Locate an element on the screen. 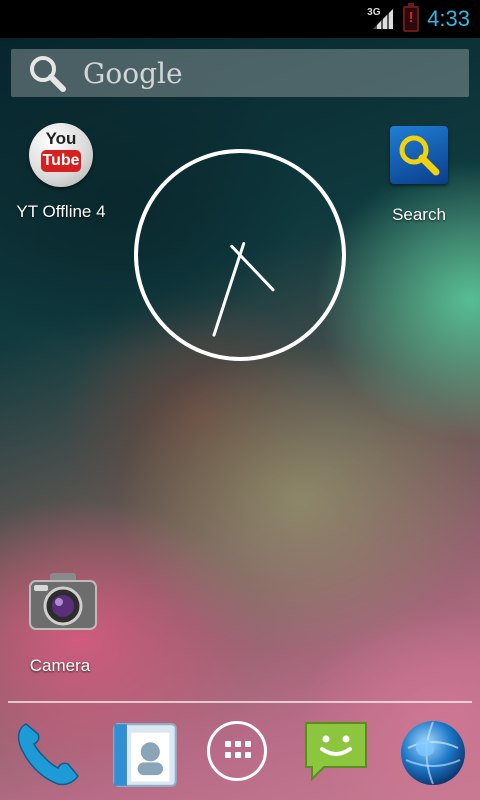 The image size is (480, 800). status-time: 4:33 is located at coordinates (448, 18).